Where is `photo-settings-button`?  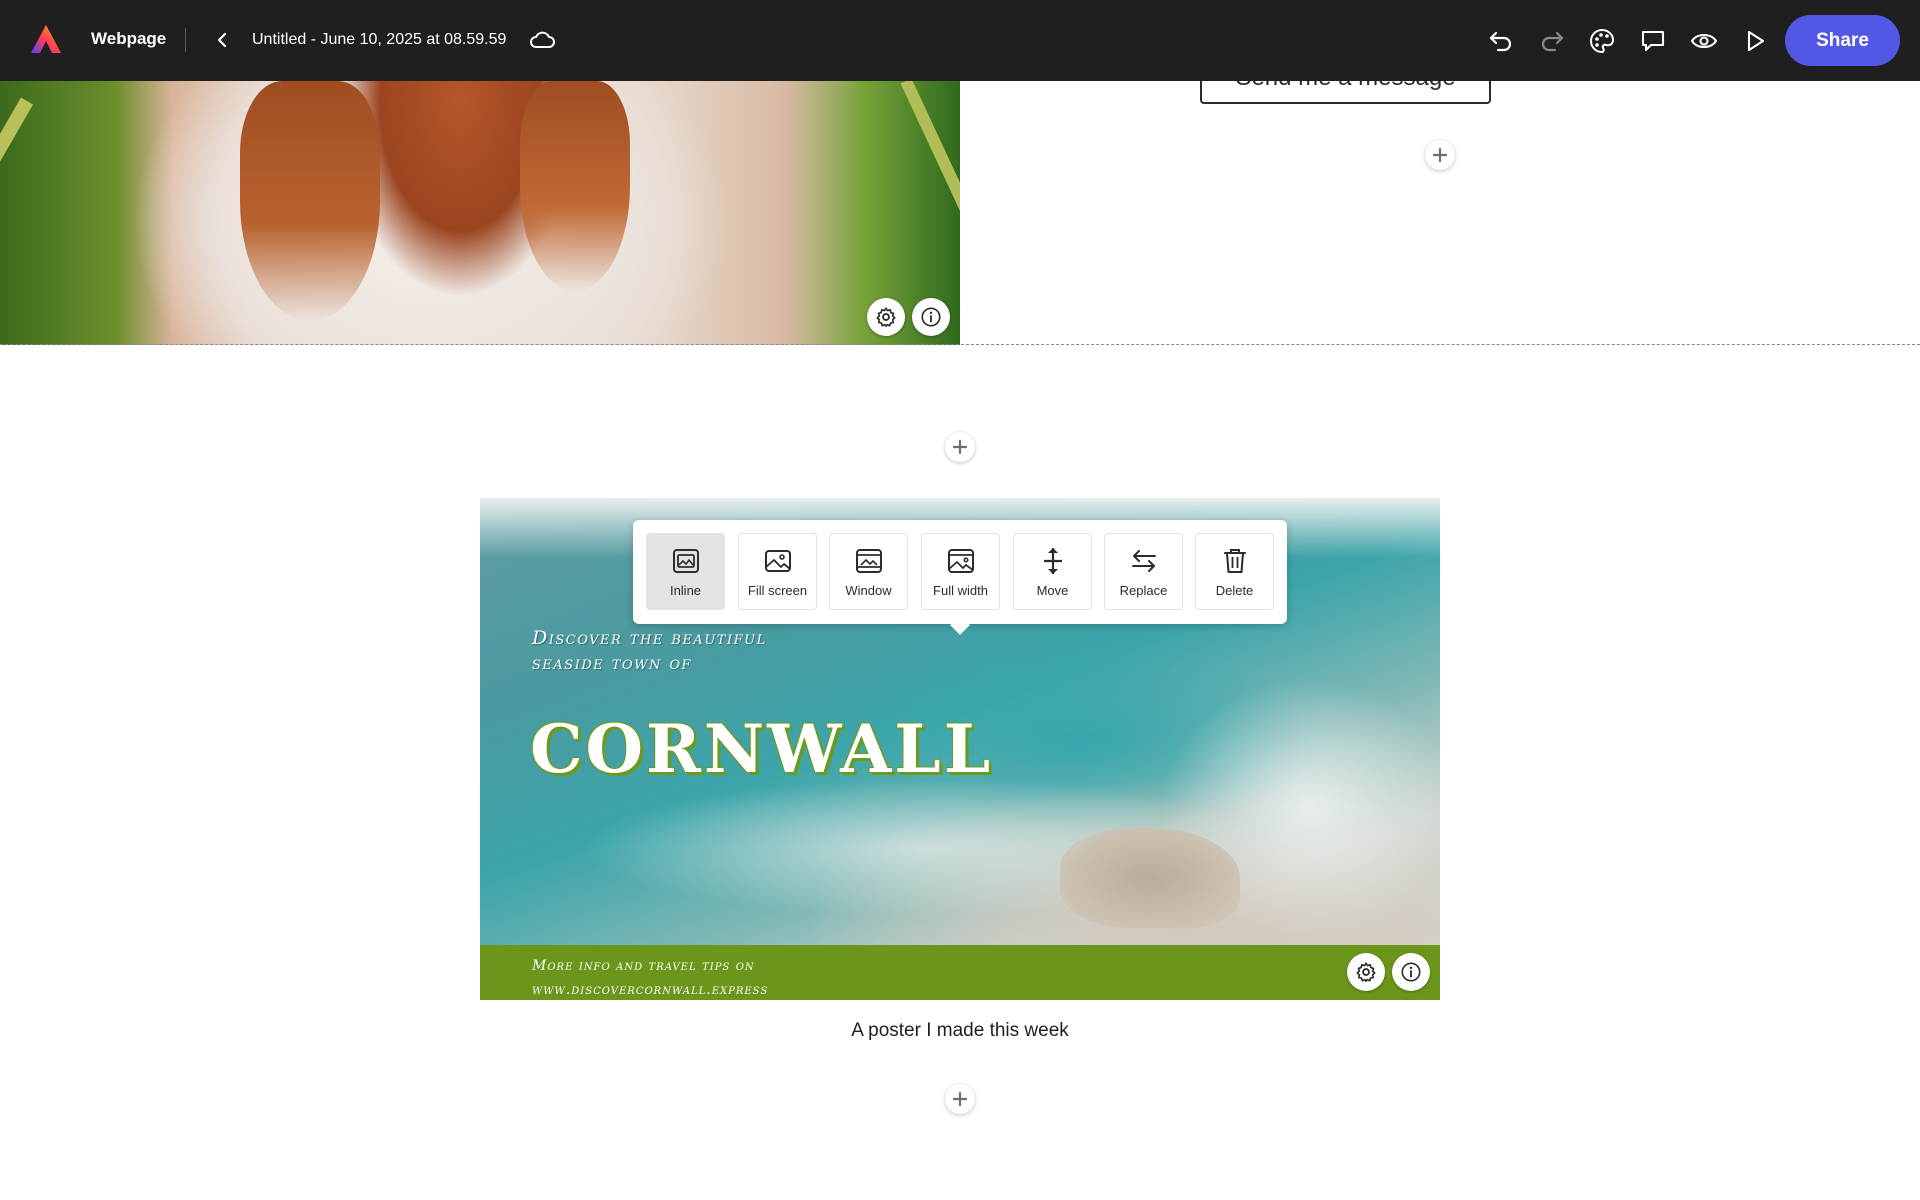
photo-settings-button is located at coordinates (886, 317).